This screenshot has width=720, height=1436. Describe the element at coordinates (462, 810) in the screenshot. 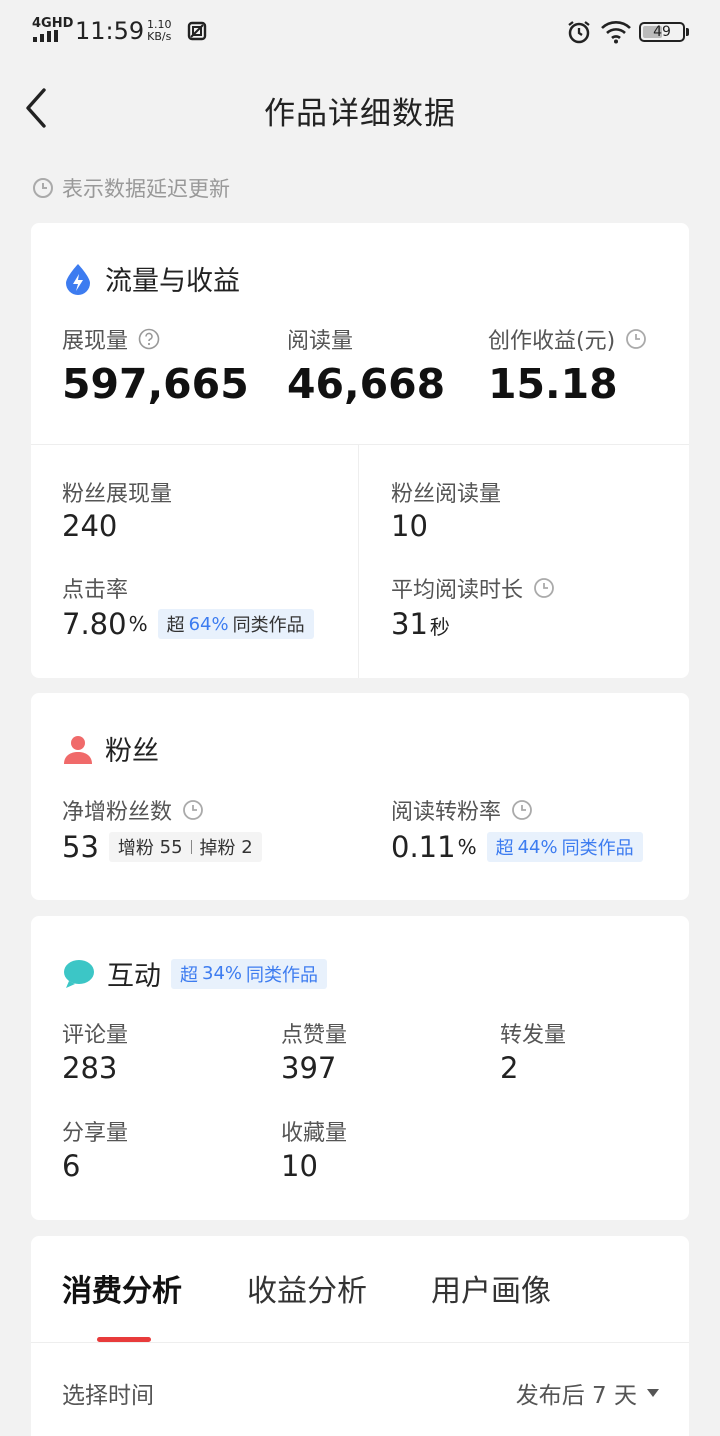

I see `conversion-label: 阅读转粉率` at that location.